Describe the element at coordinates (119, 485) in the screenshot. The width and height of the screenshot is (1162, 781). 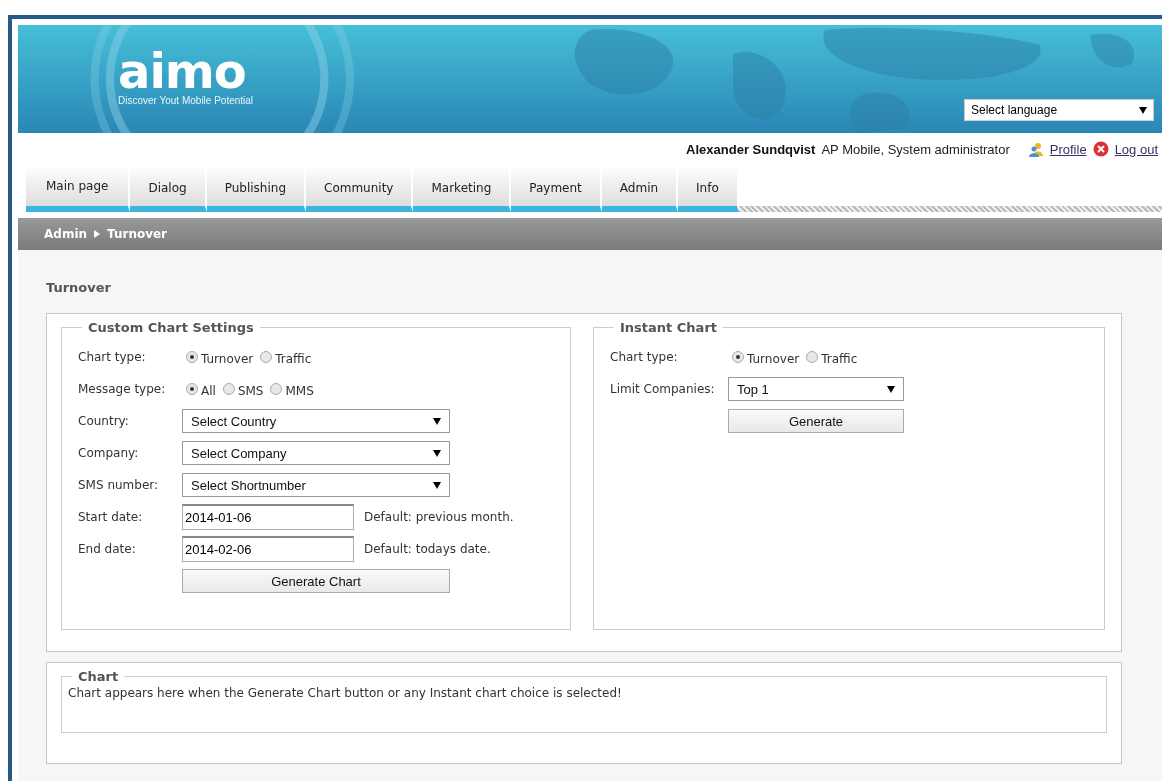
I see `field-label: SMS number:` at that location.